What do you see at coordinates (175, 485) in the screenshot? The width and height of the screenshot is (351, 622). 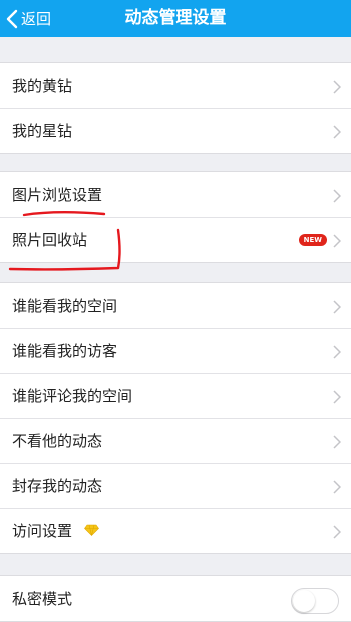 I see `list-item-archive-my-feed: 封存我的动态` at bounding box center [175, 485].